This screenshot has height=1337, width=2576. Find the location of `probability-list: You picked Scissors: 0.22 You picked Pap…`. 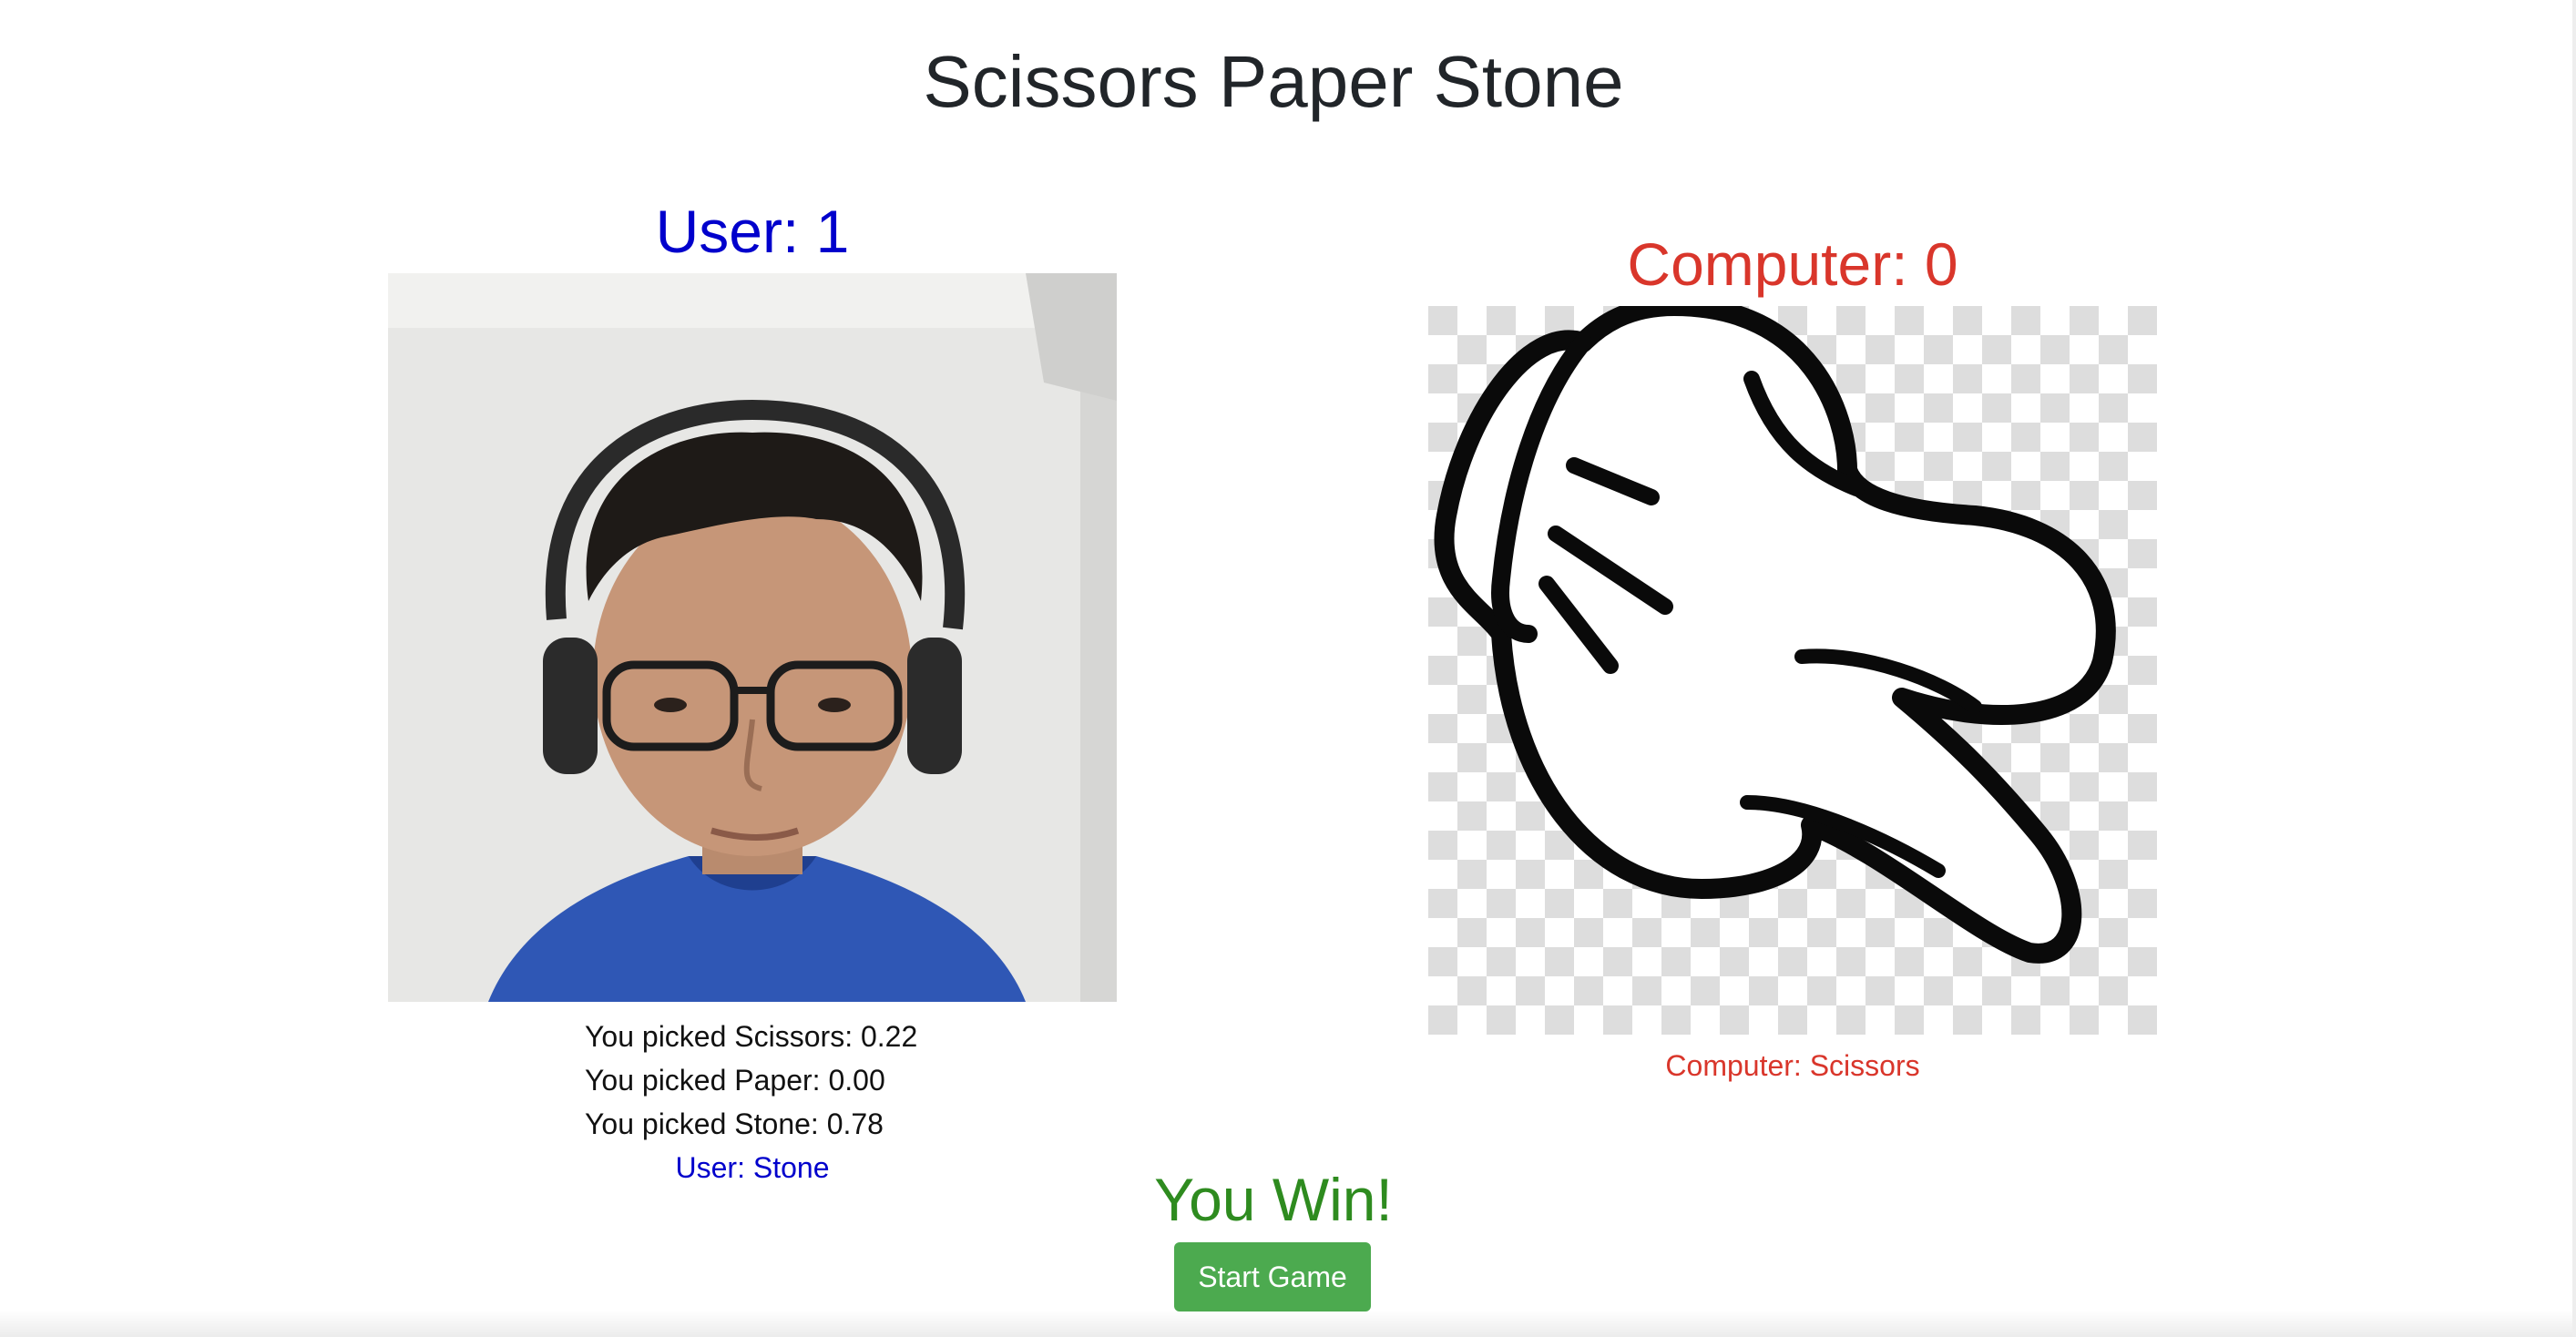

probability-list: You picked Scissors: 0.22 You picked Pap… is located at coordinates (752, 1081).